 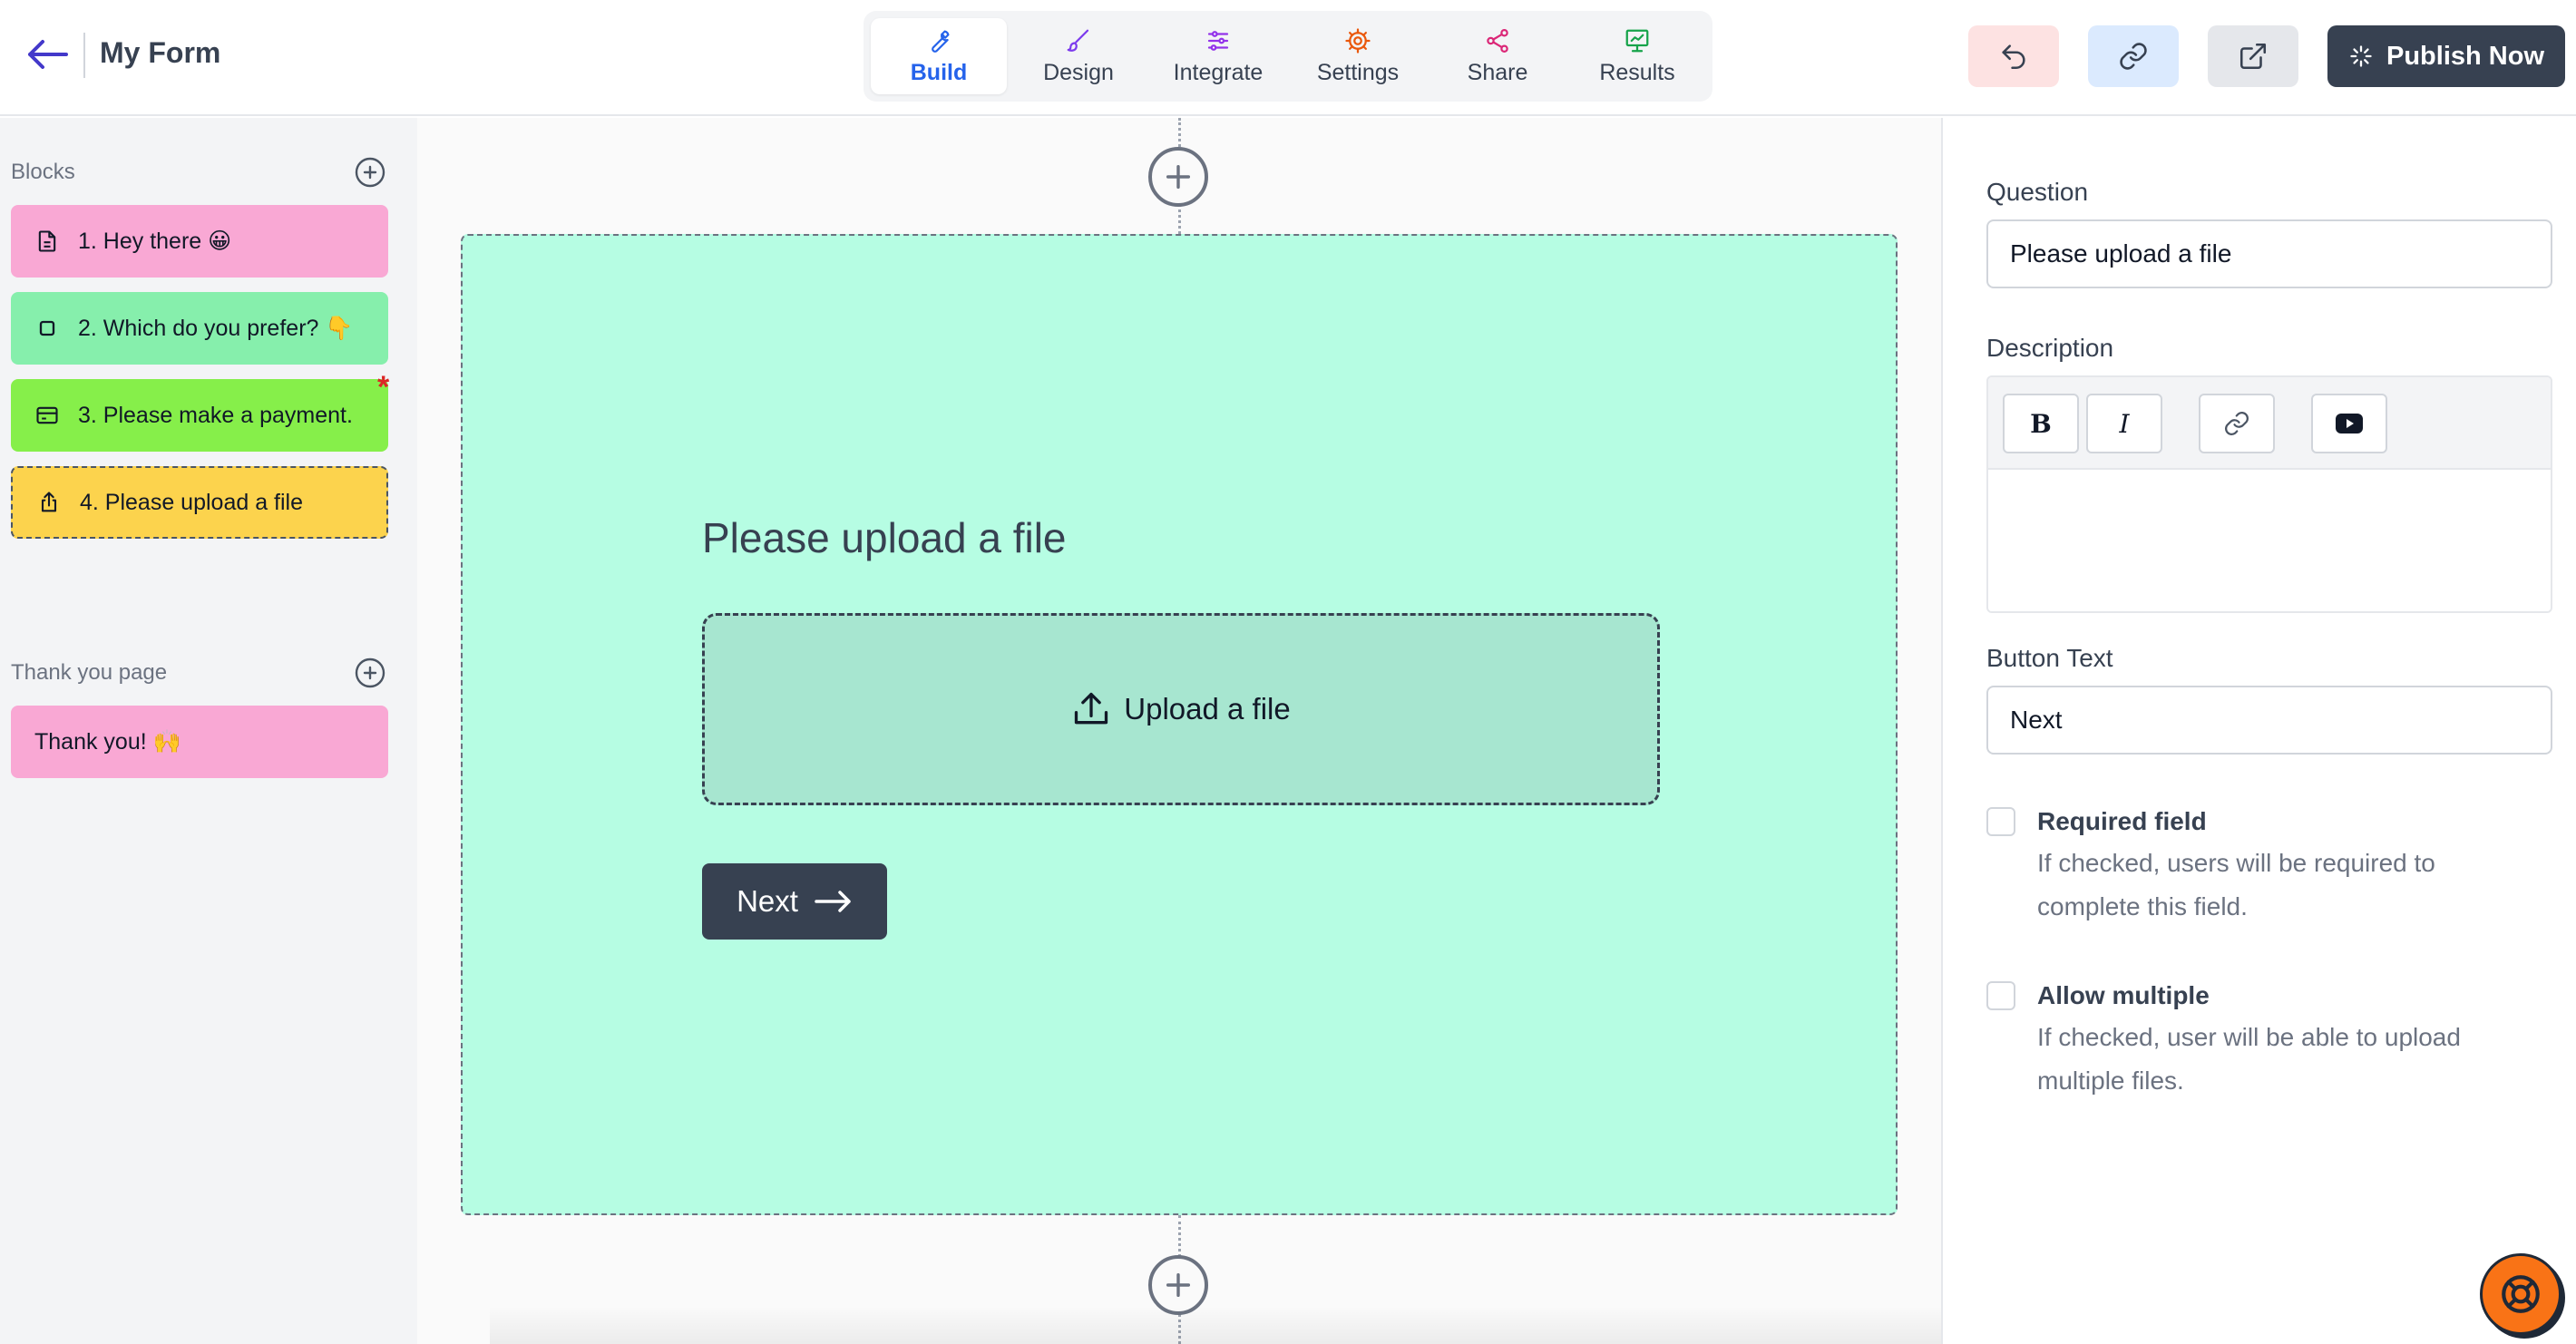 What do you see at coordinates (1497, 40) in the screenshot?
I see `share-icon` at bounding box center [1497, 40].